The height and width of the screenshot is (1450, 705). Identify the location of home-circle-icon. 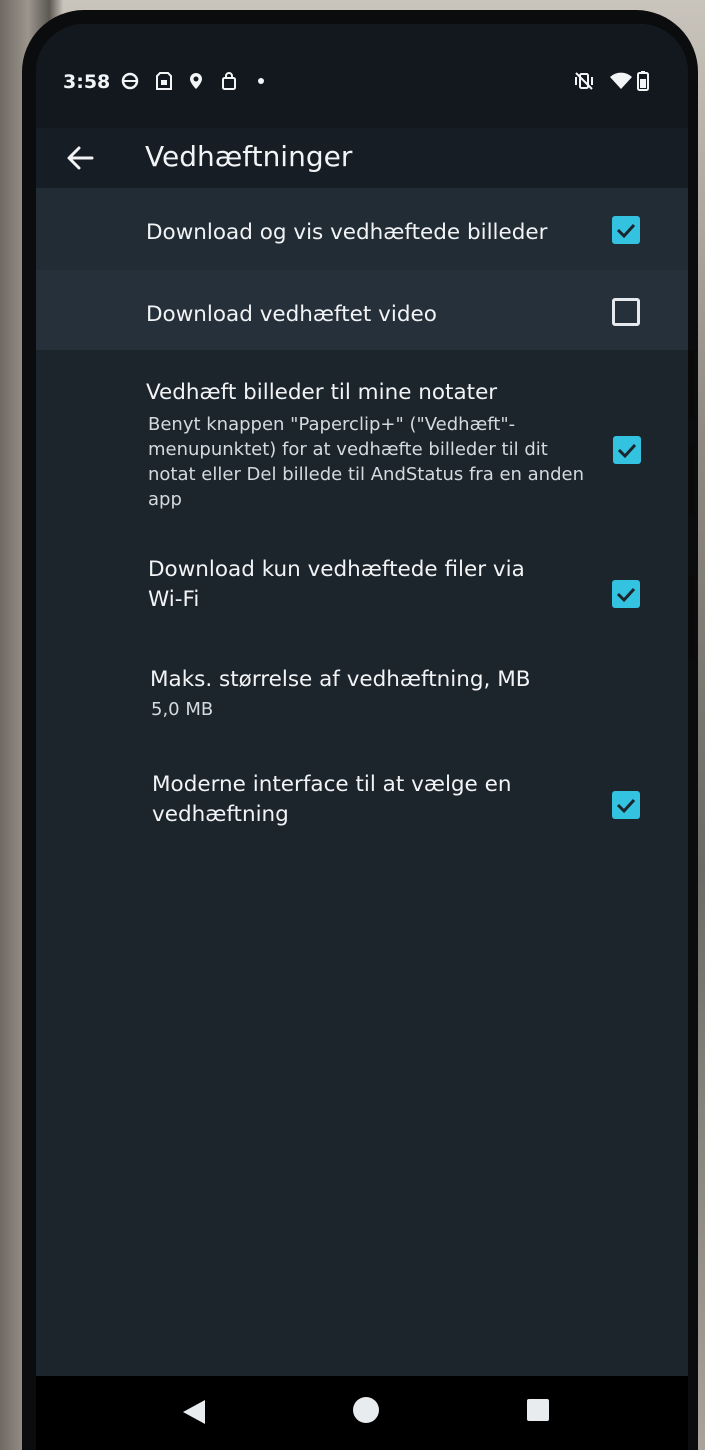
(366, 1412).